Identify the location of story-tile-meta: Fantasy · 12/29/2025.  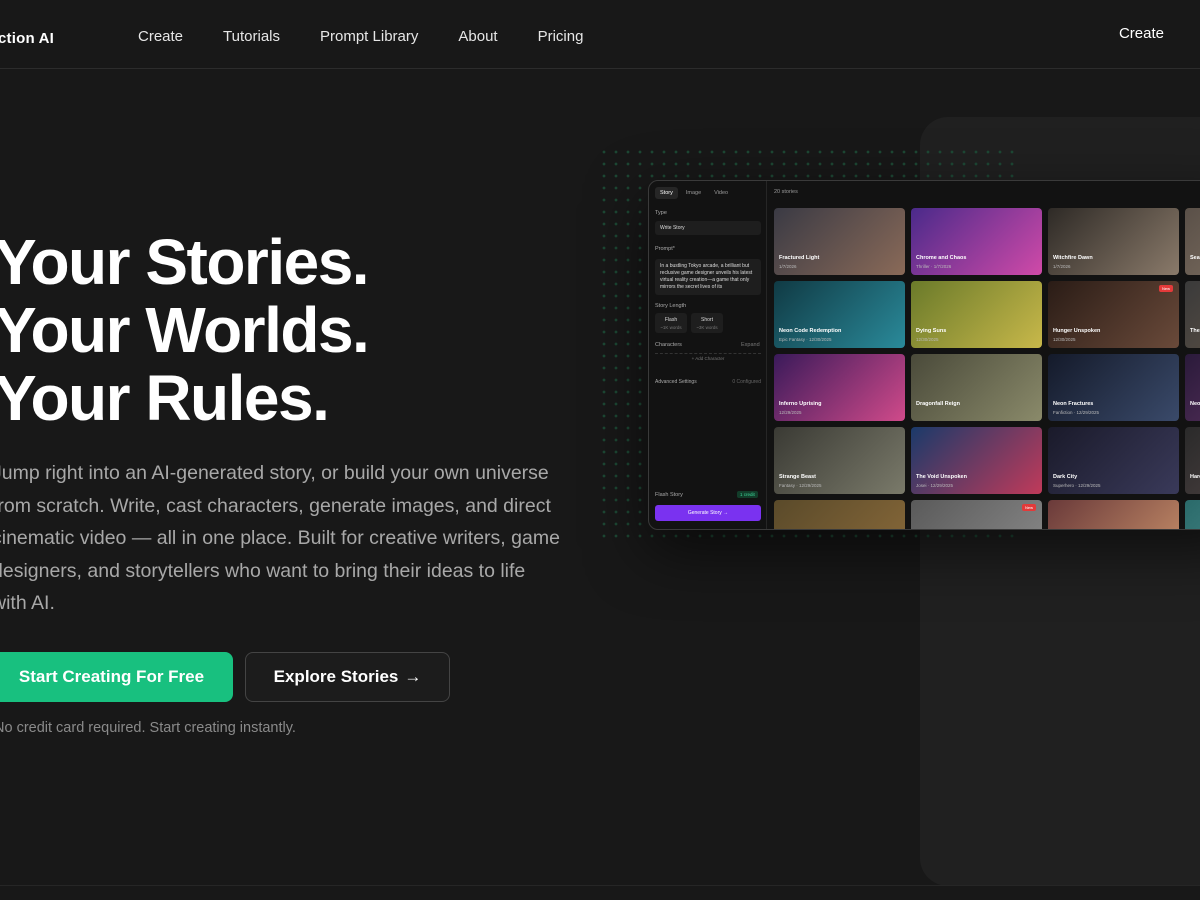
(800, 485).